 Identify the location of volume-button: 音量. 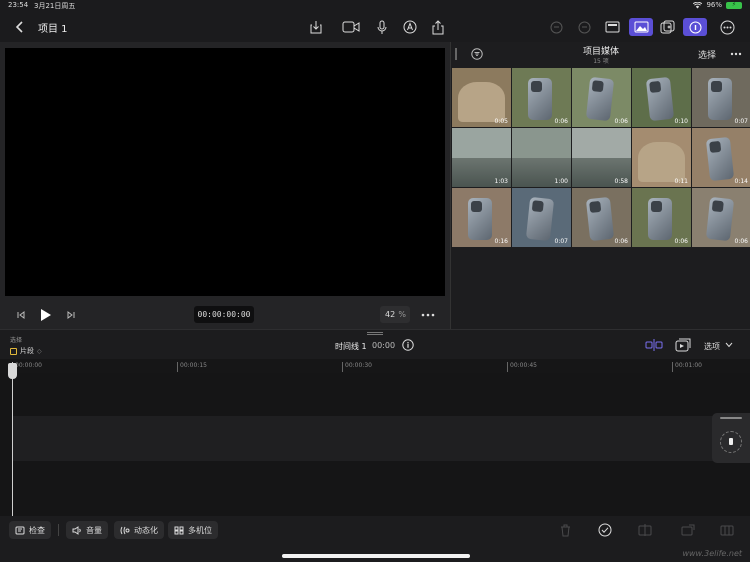
(87, 530).